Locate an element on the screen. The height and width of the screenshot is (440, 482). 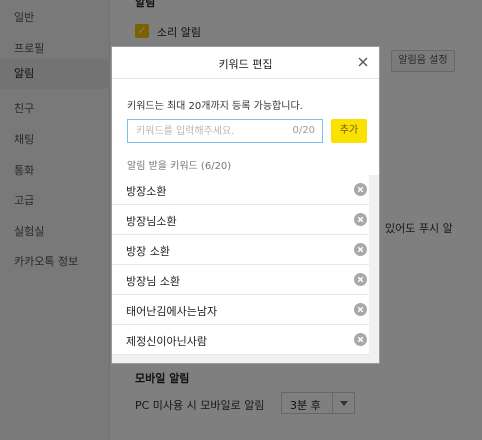
list-item: 방장님소환 is located at coordinates (245, 220).